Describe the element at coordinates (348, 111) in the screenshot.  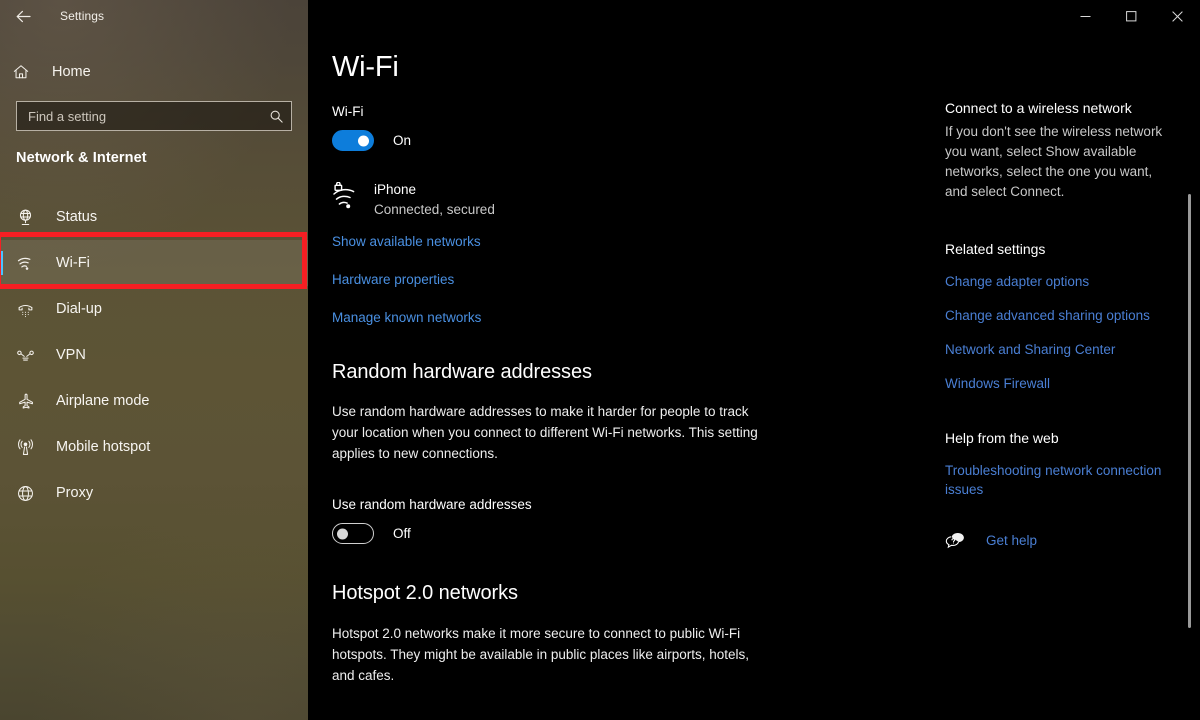
I see `wifi-toggle-label: Wi-Fi` at that location.